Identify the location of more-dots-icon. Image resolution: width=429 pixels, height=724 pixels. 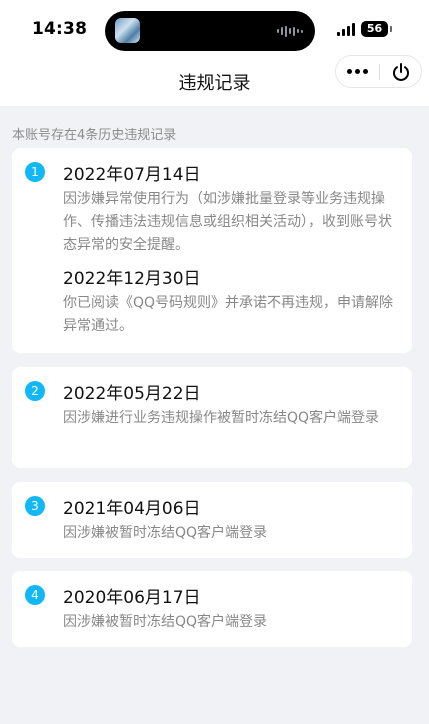
(357, 71).